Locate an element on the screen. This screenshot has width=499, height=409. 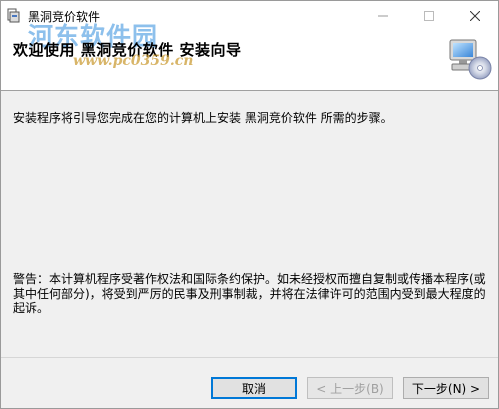
close-button is located at coordinates (475, 16).